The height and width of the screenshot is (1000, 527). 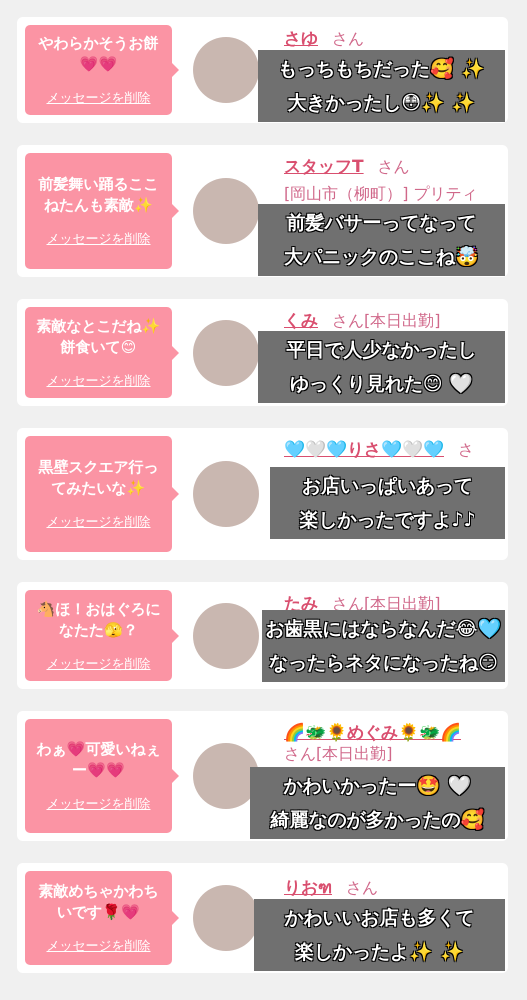 What do you see at coordinates (381, 223) in the screenshot?
I see `caption-text: 前髪バサーってなって` at bounding box center [381, 223].